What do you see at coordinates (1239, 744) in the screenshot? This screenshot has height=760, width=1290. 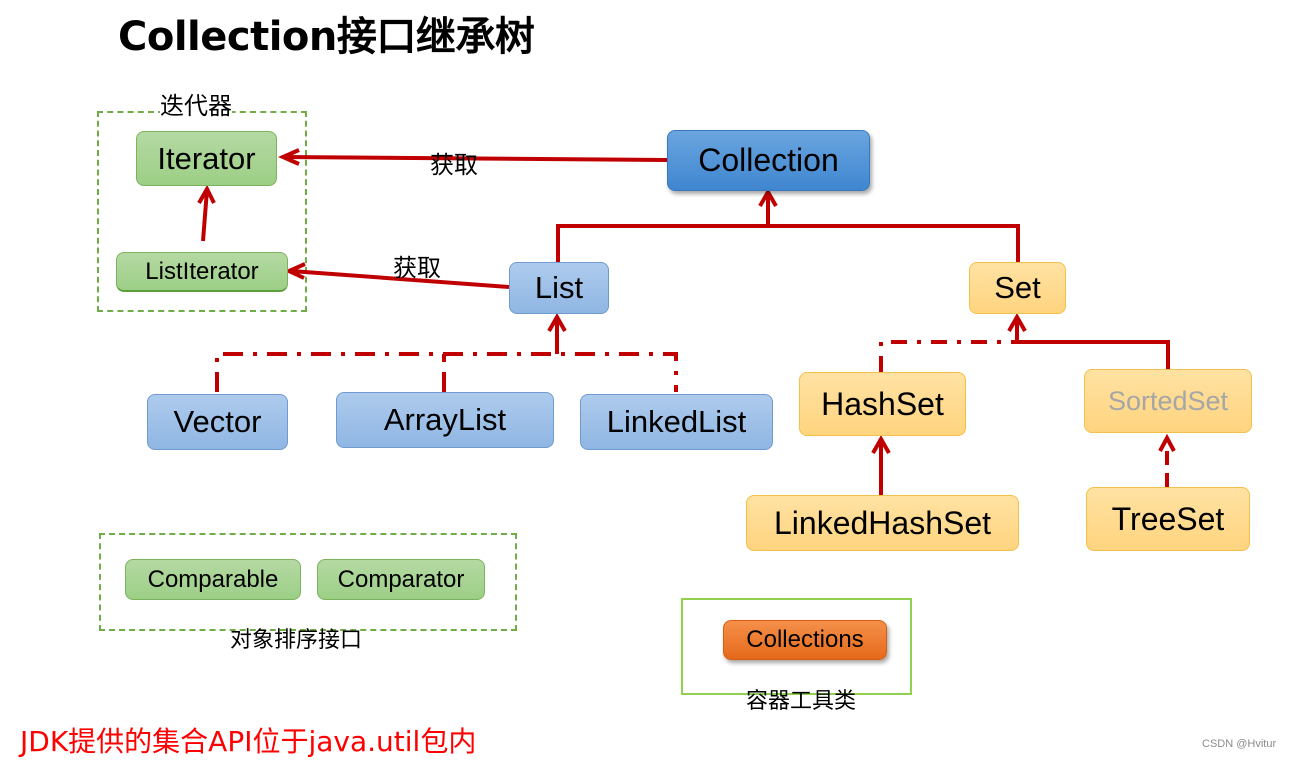 I see `watermark: CSDN @Hvitur` at bounding box center [1239, 744].